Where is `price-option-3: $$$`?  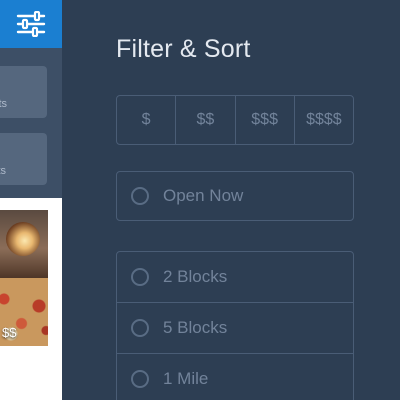
price-option-3: $$$ is located at coordinates (265, 120).